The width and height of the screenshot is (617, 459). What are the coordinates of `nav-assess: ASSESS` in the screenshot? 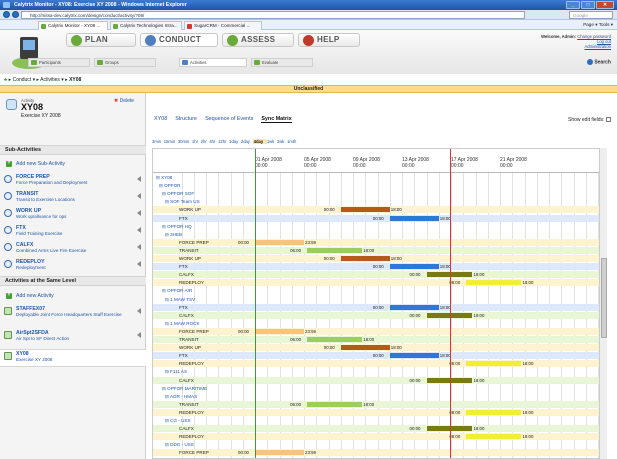 It's located at (258, 40).